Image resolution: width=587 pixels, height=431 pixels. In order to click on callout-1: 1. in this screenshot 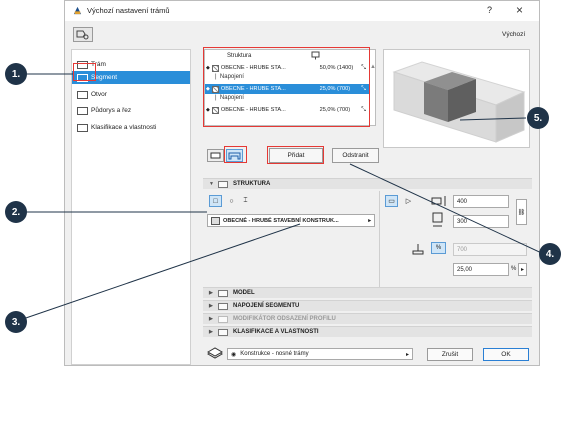, I will do `click(16, 74)`.